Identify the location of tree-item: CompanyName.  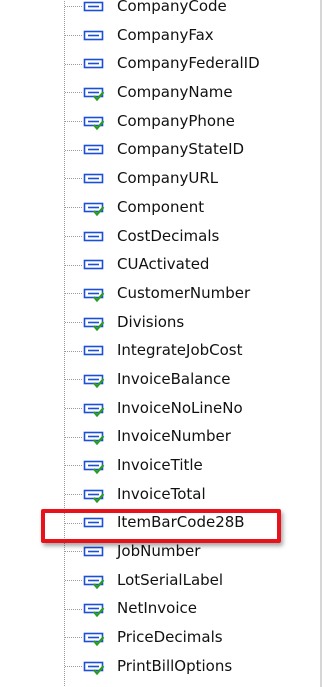
(150, 92).